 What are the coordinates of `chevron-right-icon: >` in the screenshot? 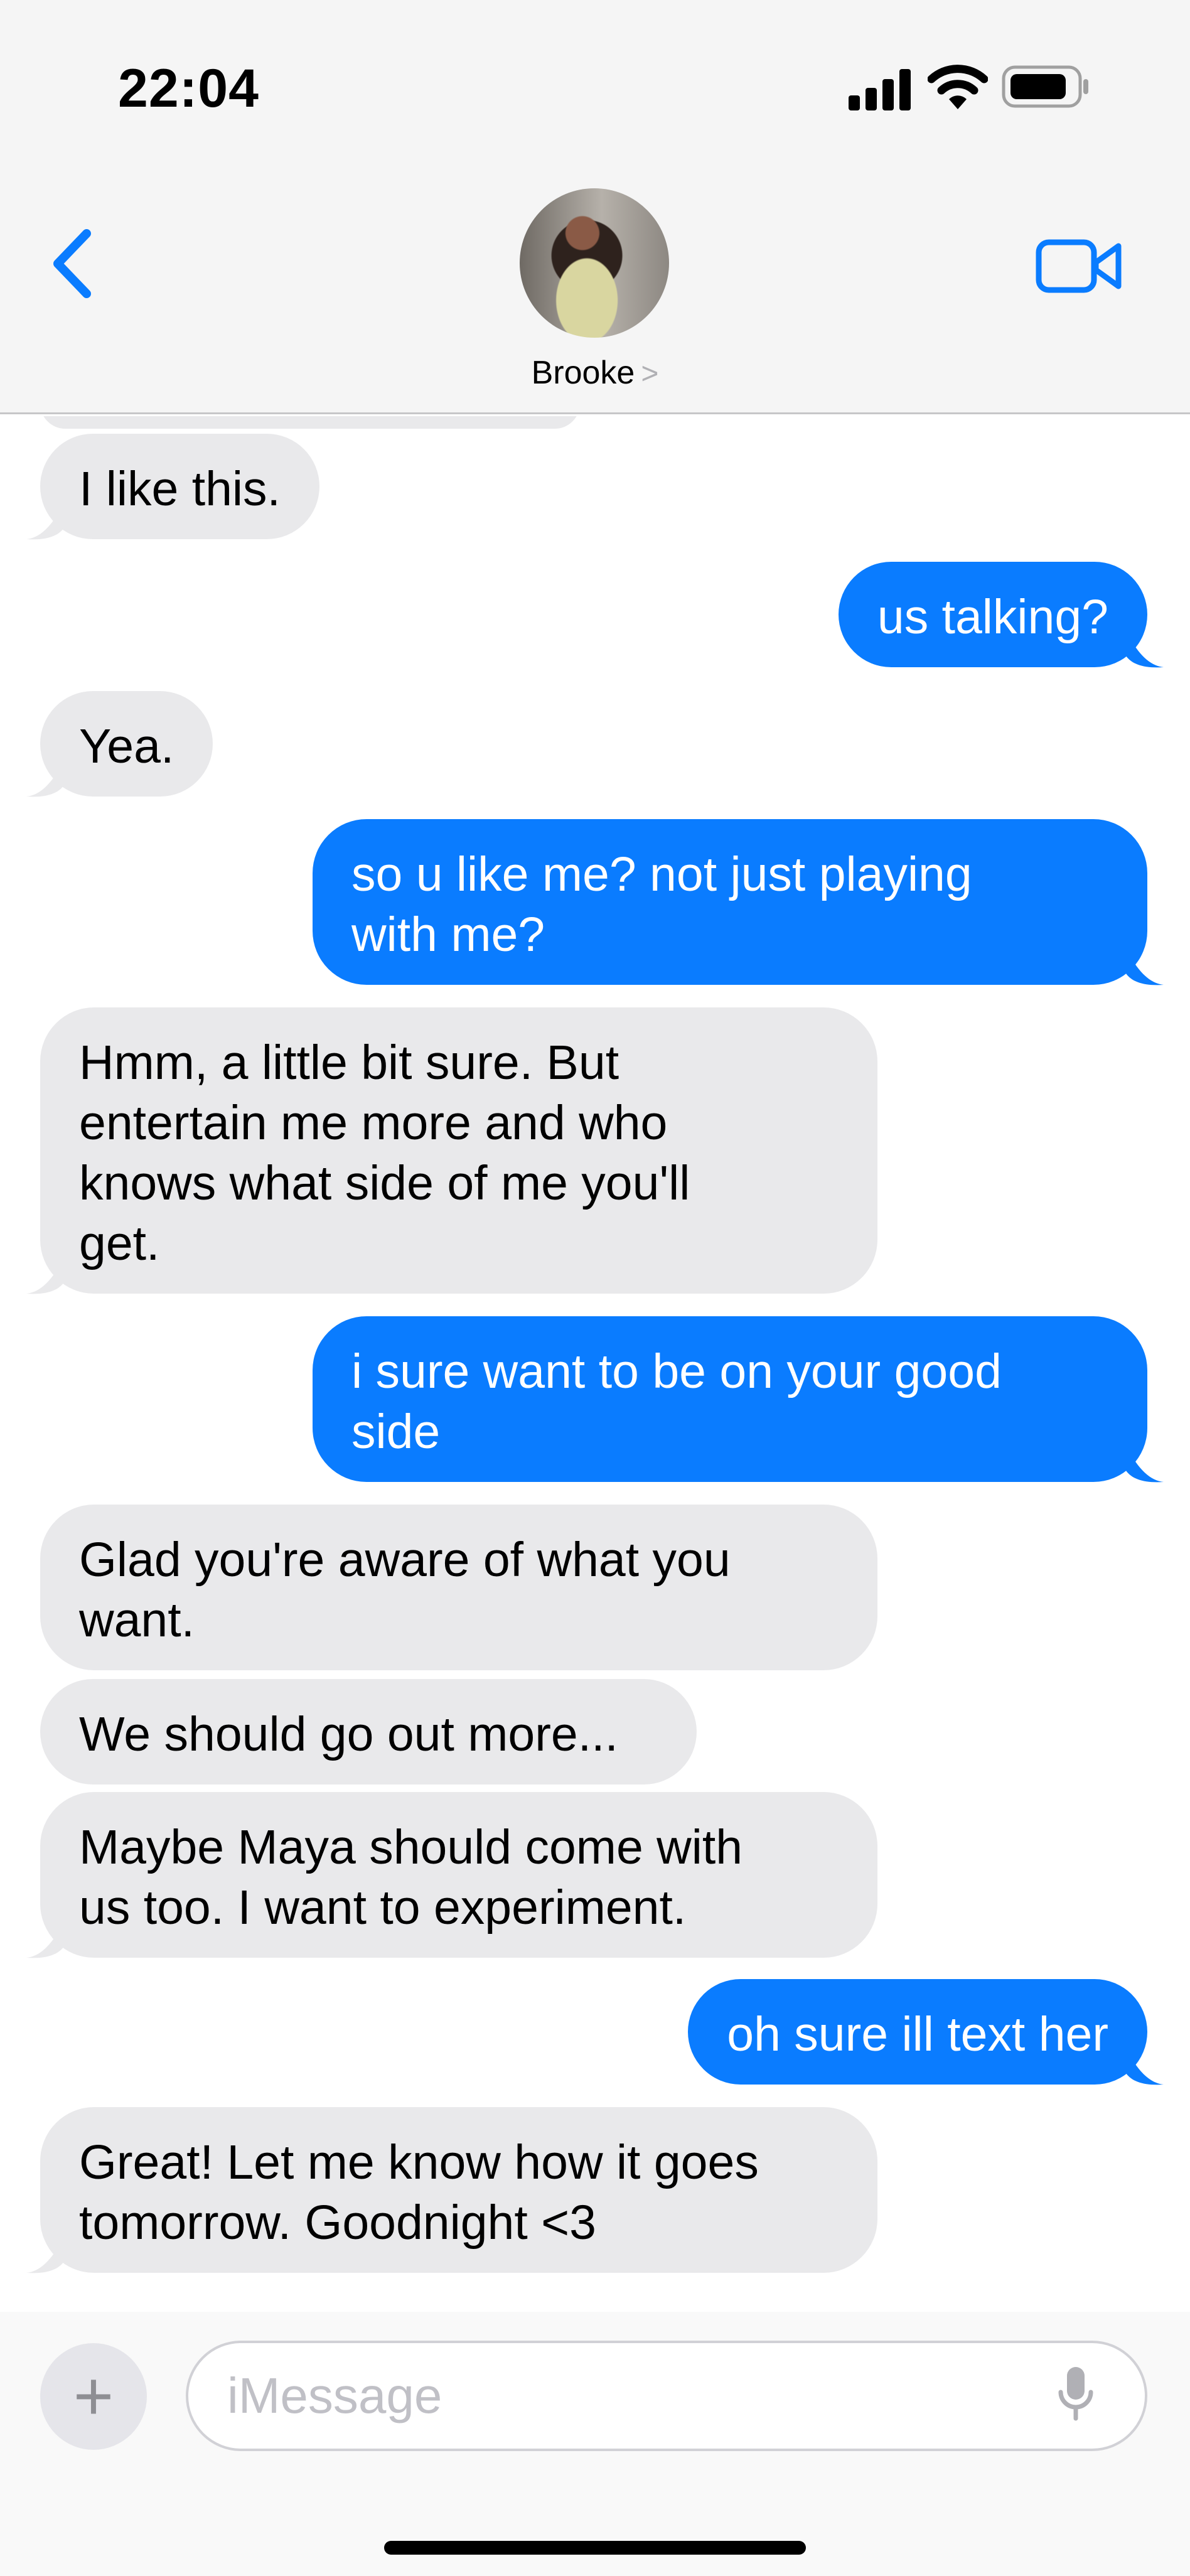 It's located at (650, 374).